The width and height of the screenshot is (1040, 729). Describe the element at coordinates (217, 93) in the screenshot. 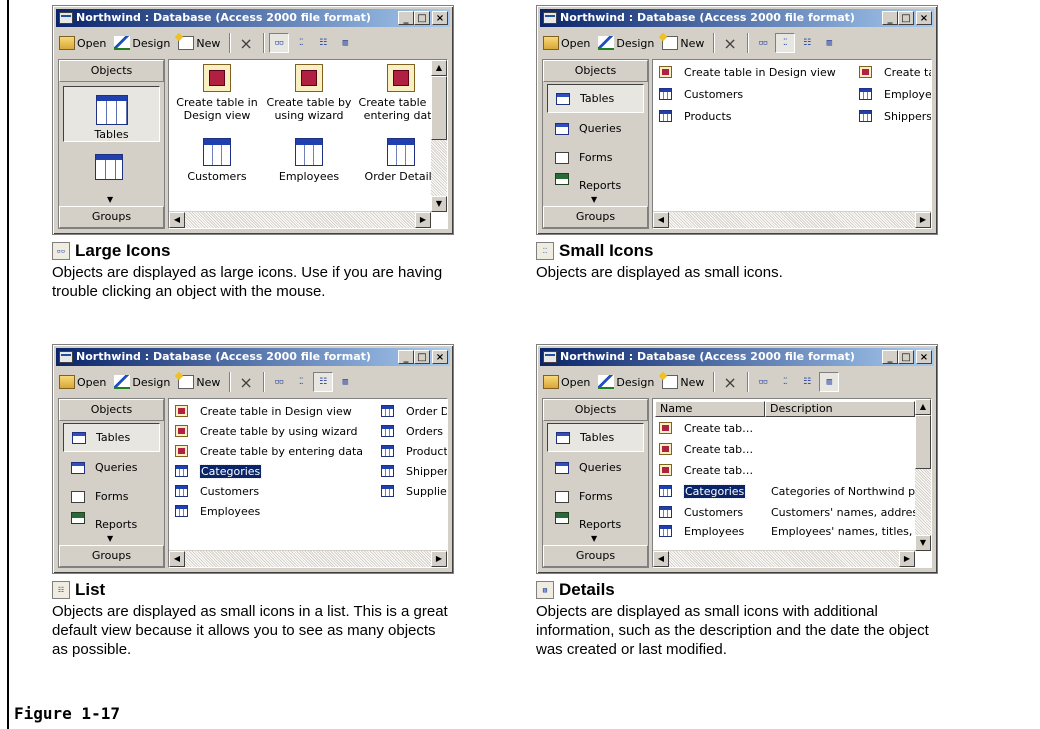

I see `large-item: Create table in Design view` at that location.